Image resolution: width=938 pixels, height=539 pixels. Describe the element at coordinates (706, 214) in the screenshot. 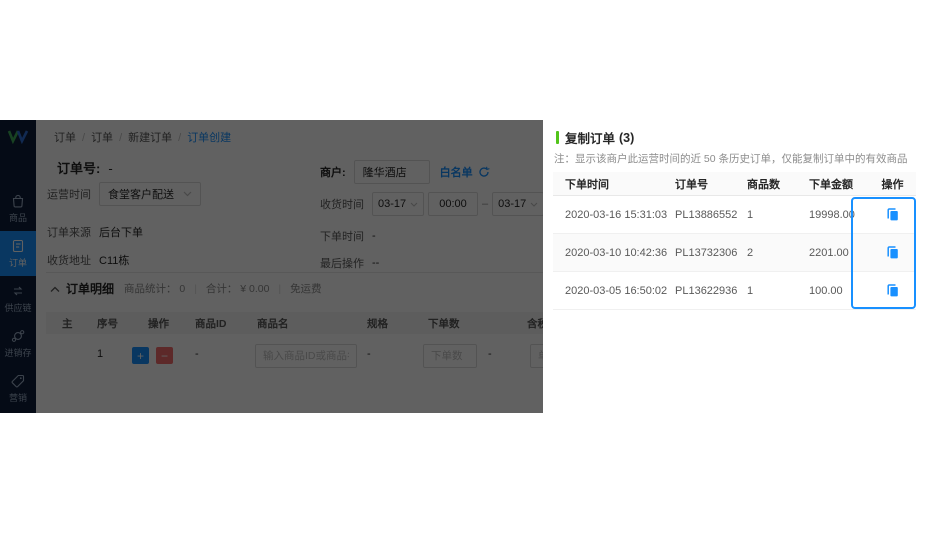

I see `order-no: PL13886552` at that location.